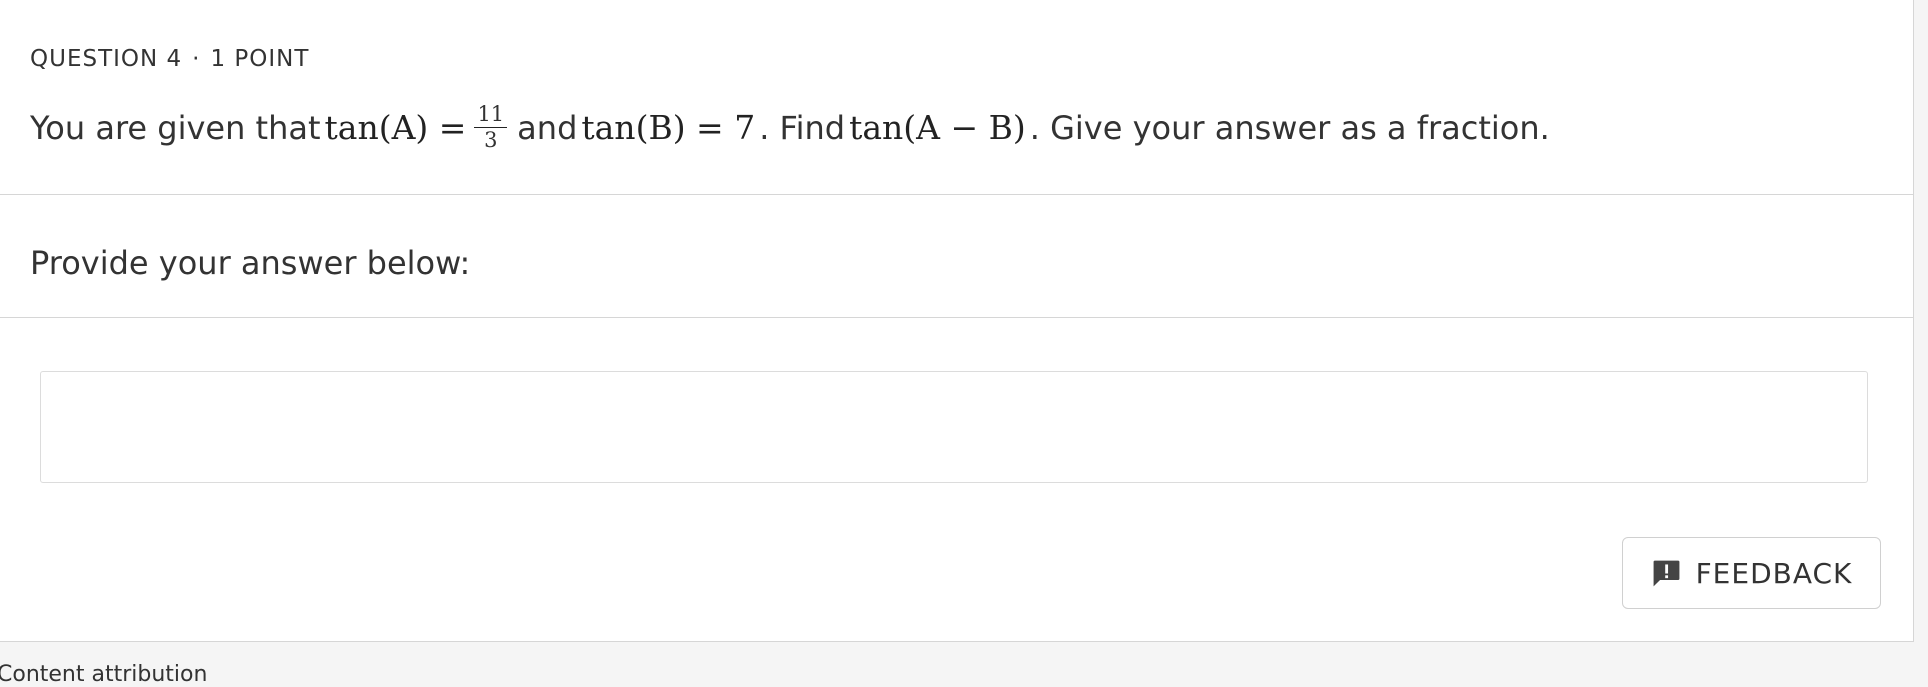  What do you see at coordinates (175, 127) in the screenshot?
I see `question-text-before: You are given that` at bounding box center [175, 127].